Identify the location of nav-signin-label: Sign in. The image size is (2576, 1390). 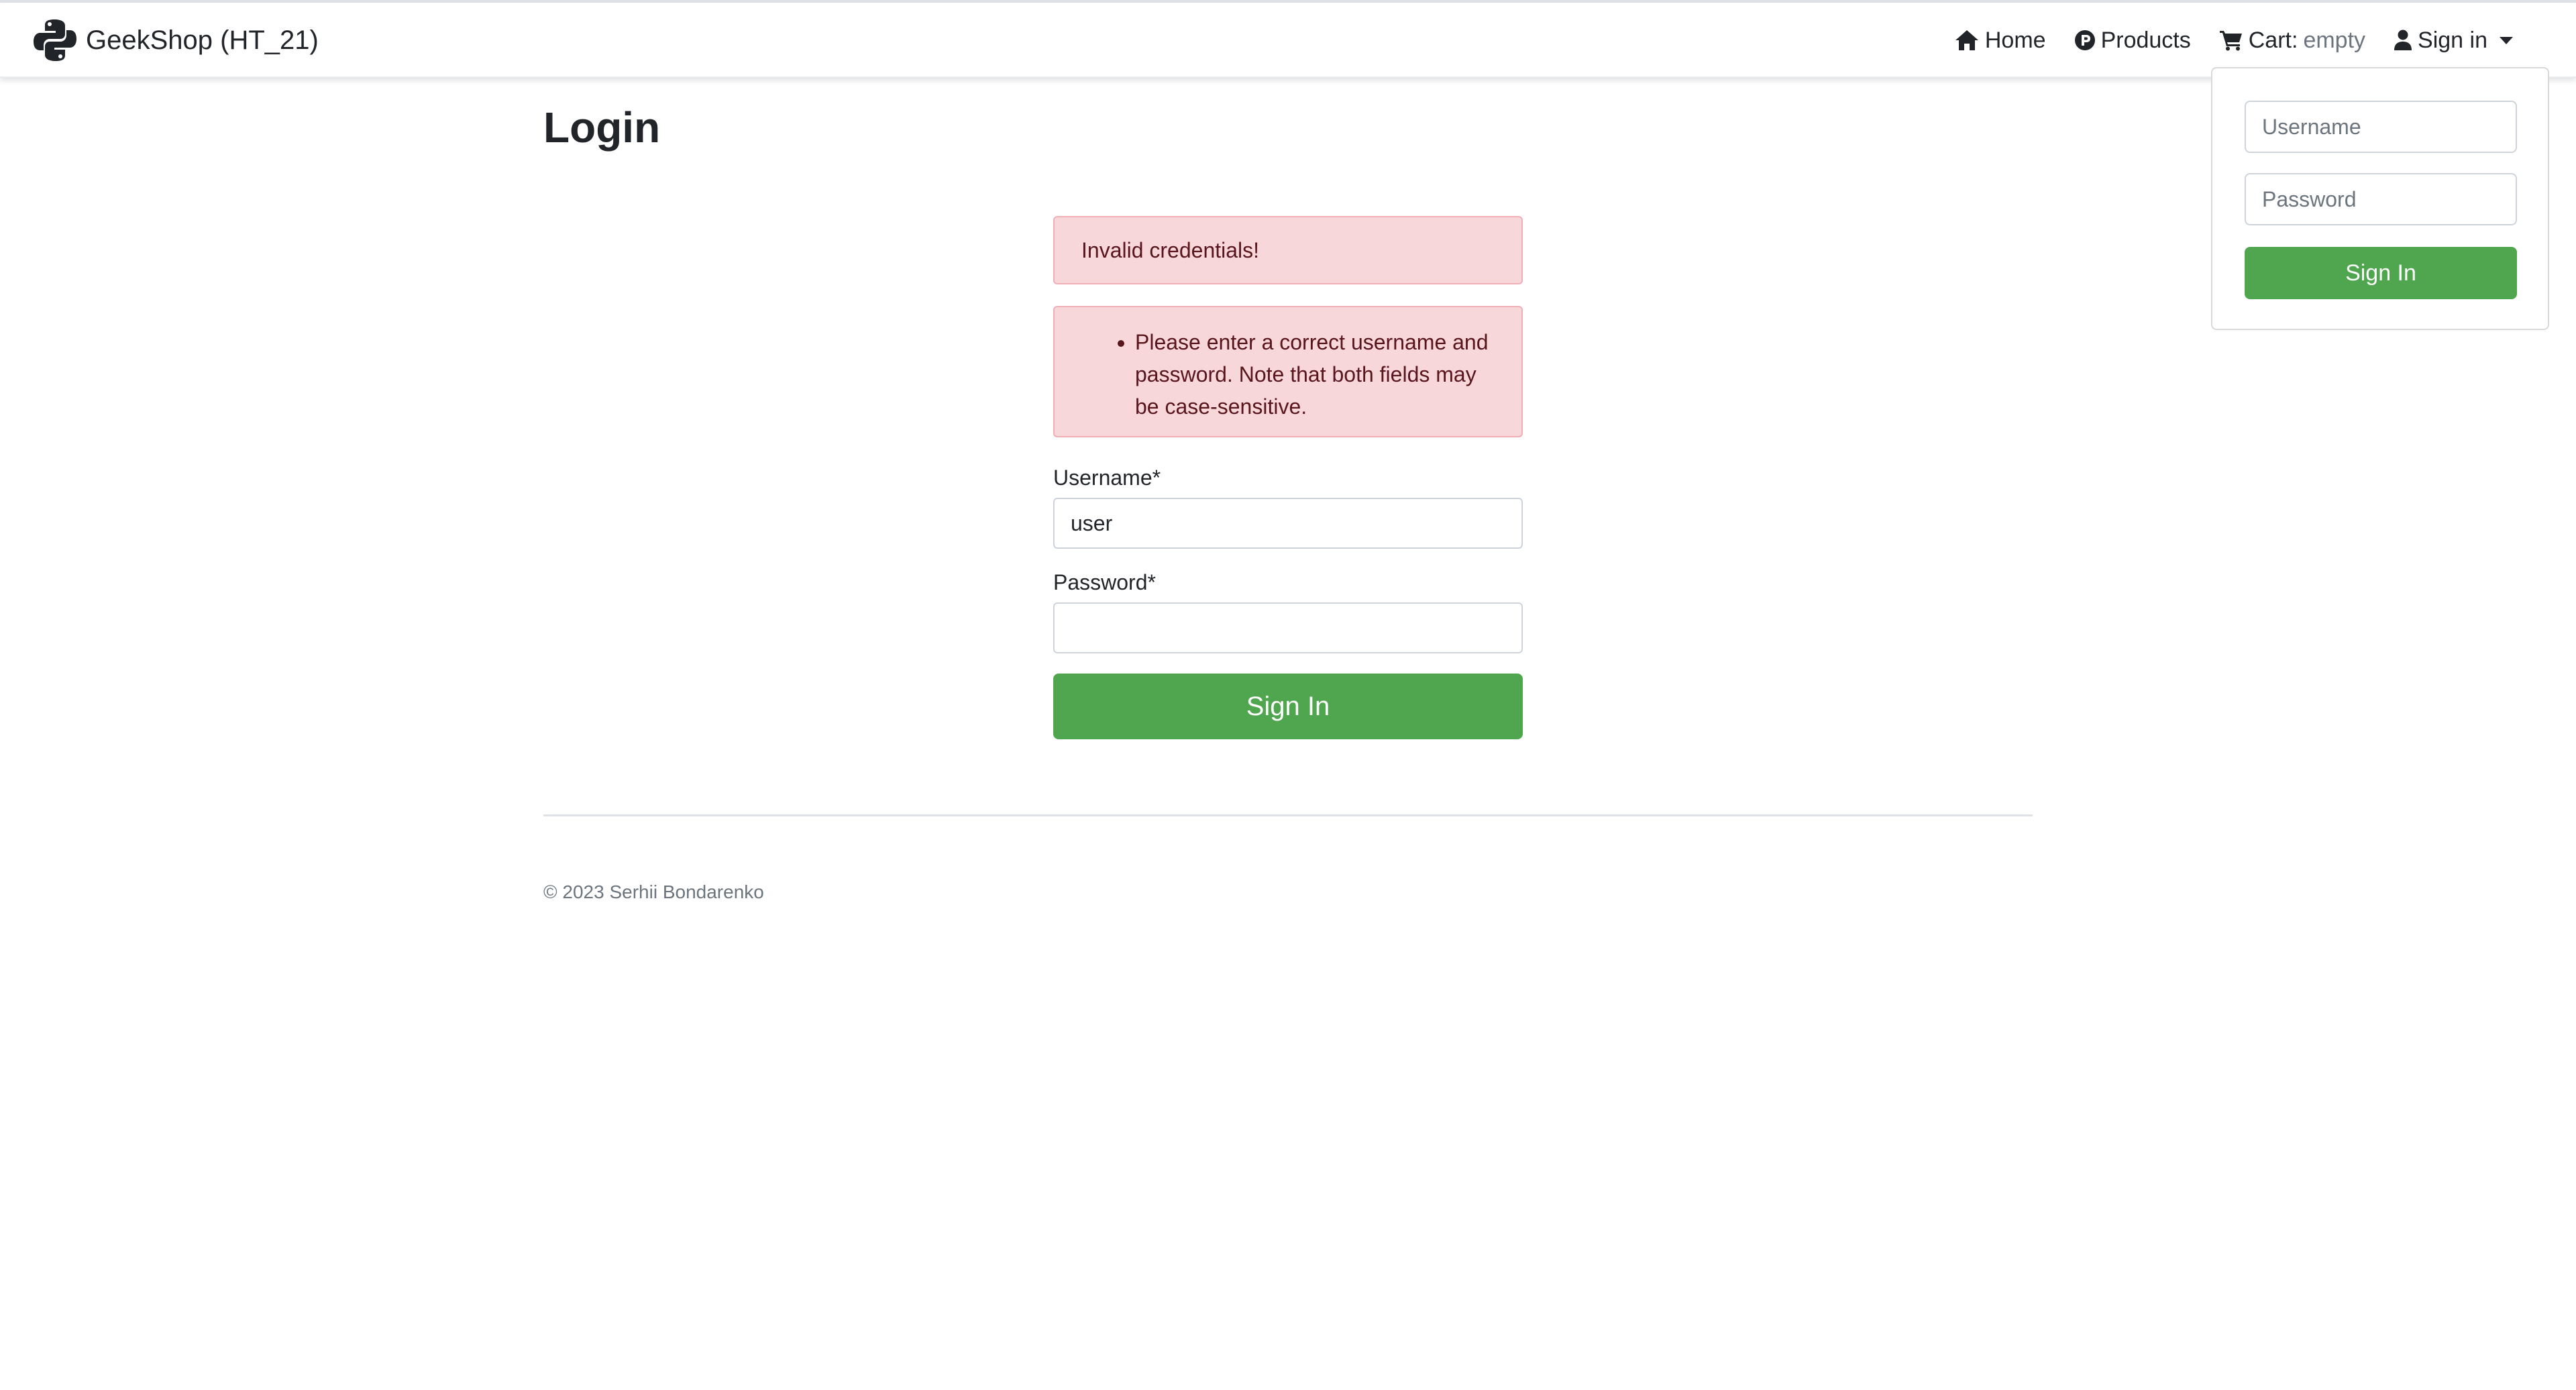
(2452, 40).